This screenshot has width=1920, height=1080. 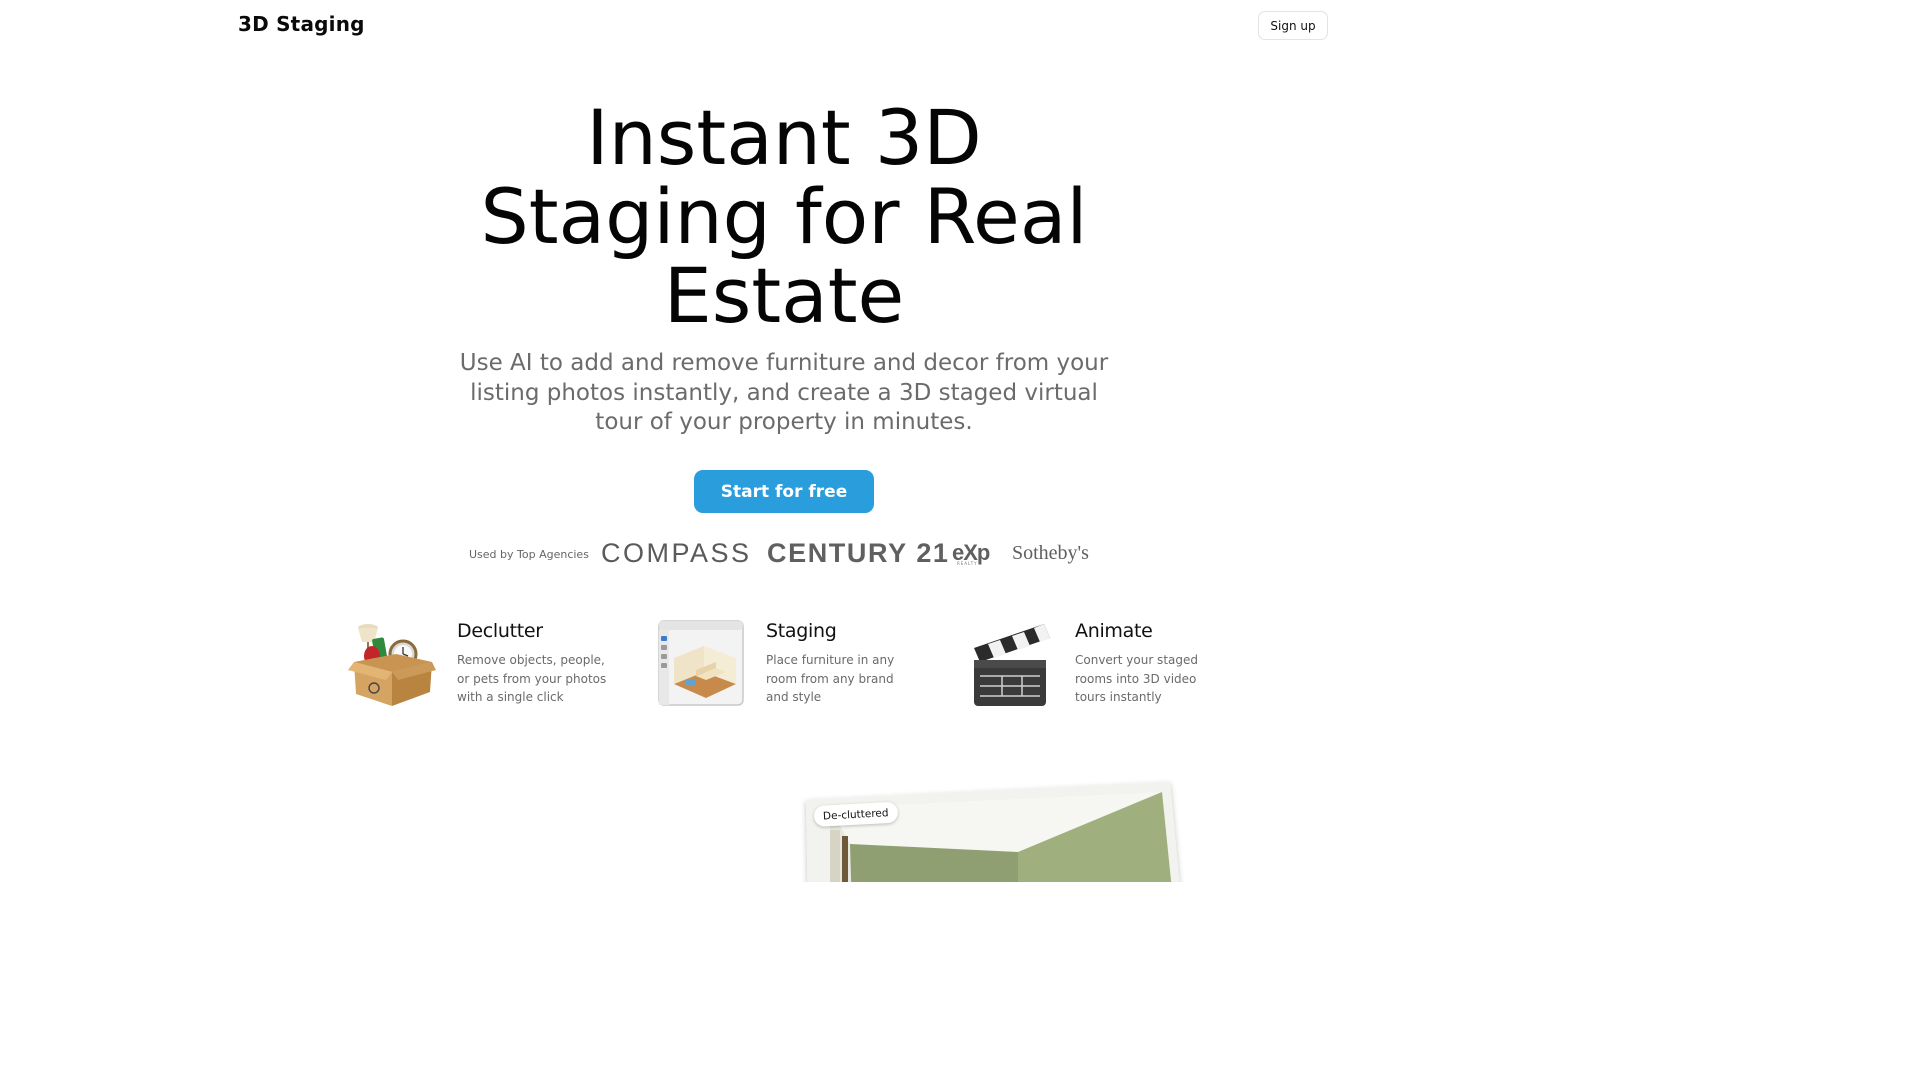 What do you see at coordinates (967, 563) in the screenshot?
I see `exp-realty-sublabel: REALTY` at bounding box center [967, 563].